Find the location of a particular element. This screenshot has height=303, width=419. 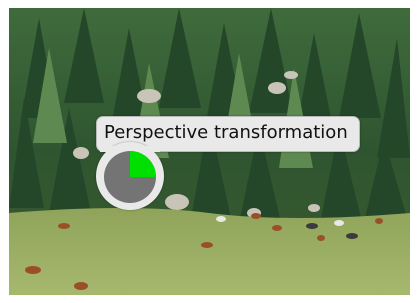

osd-operation-label: Perspective transformation is located at coordinates (226, 132).